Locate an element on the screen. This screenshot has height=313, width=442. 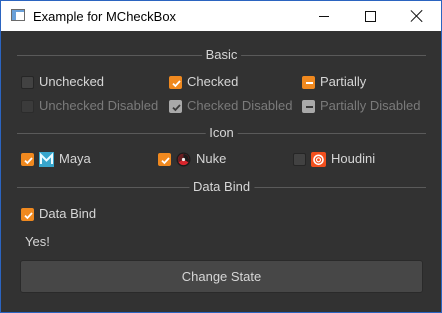
checkbox-checked-disabled: Checked Disabled is located at coordinates (231, 106).